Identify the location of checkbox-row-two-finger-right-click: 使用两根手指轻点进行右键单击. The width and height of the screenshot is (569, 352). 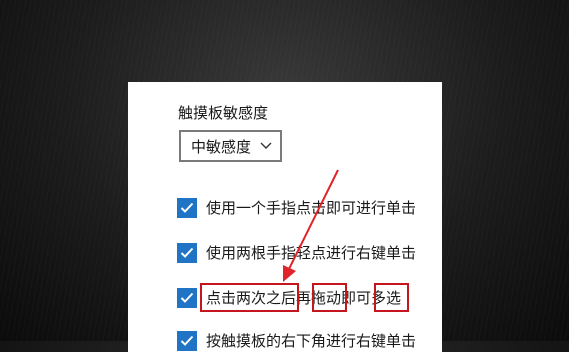
(296, 253).